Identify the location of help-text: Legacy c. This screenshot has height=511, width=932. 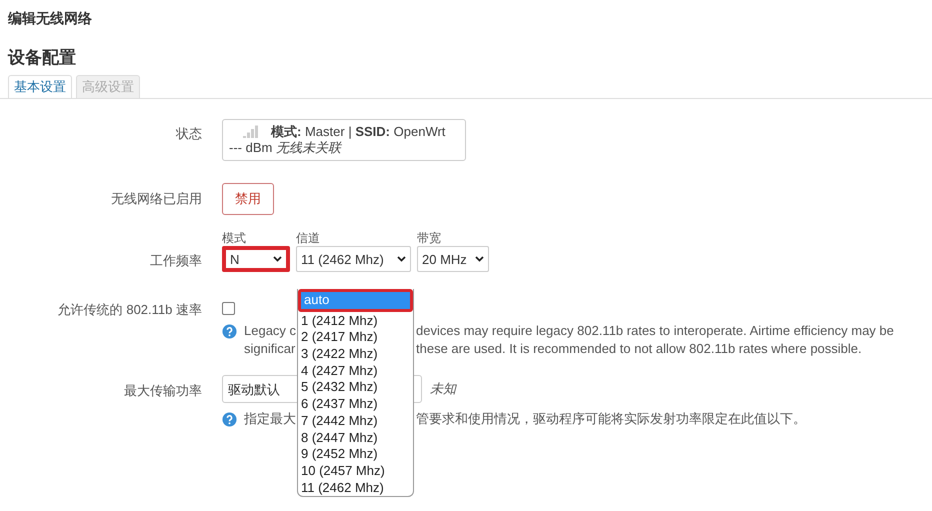
(270, 331).